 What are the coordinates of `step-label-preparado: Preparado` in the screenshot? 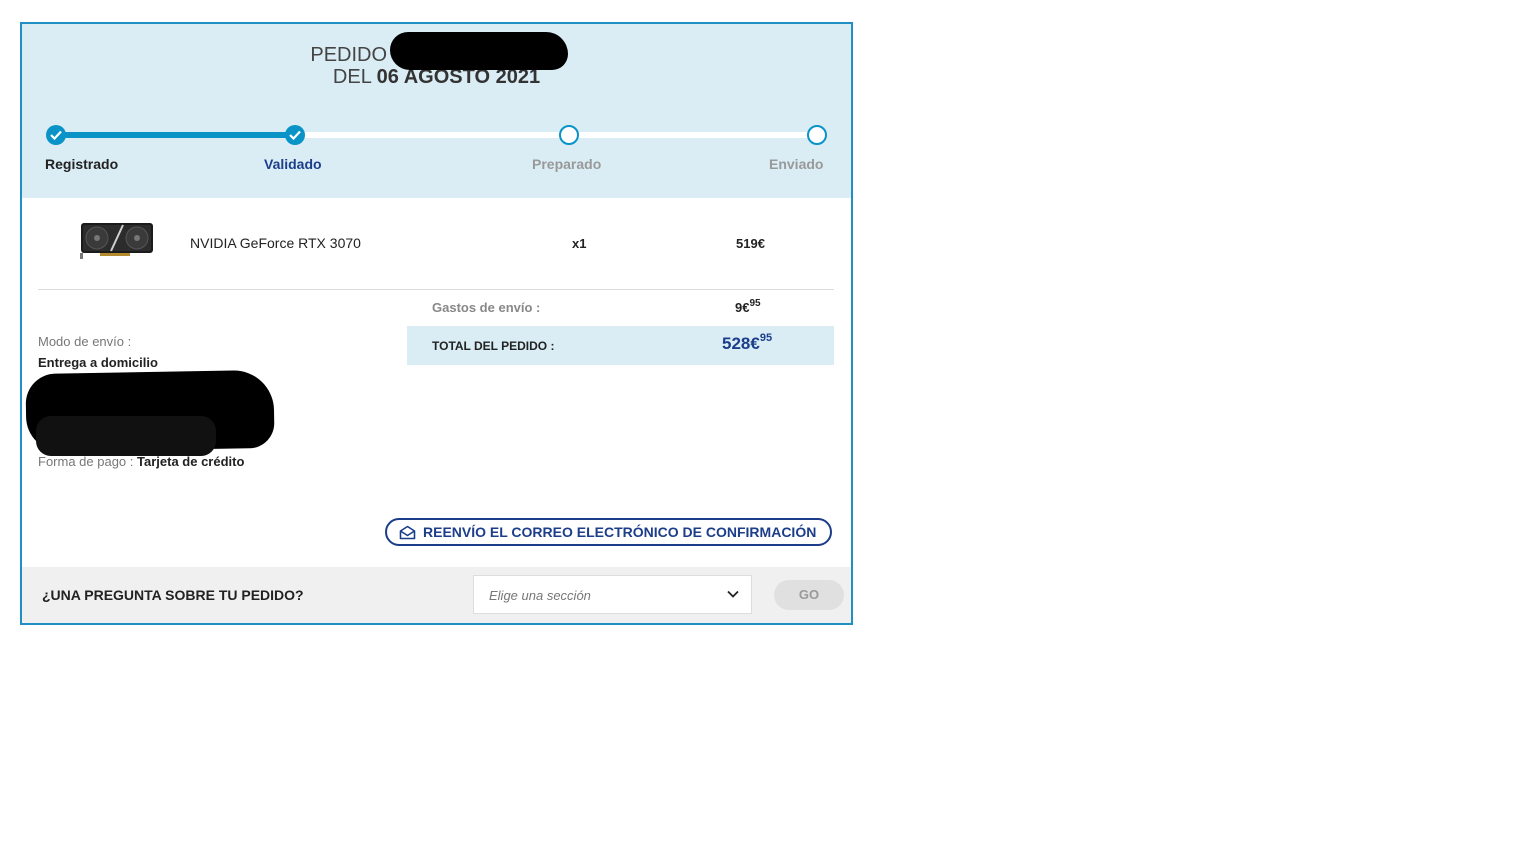 It's located at (567, 164).